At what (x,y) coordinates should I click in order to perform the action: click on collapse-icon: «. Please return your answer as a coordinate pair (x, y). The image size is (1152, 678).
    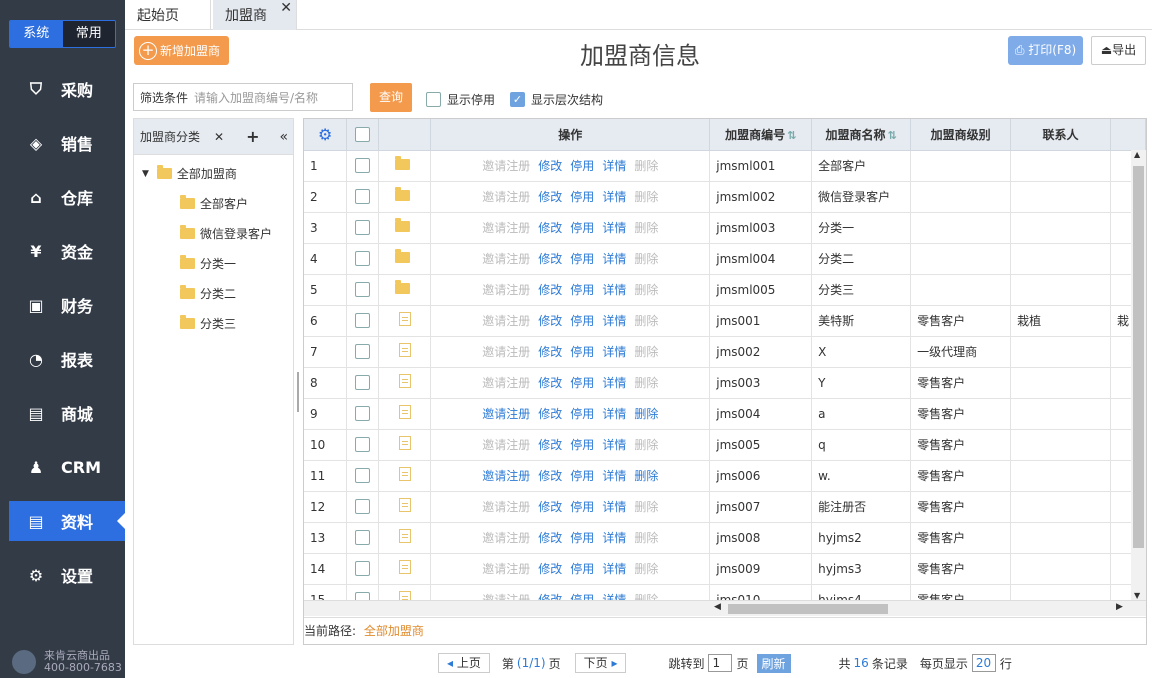
    Looking at the image, I should click on (283, 137).